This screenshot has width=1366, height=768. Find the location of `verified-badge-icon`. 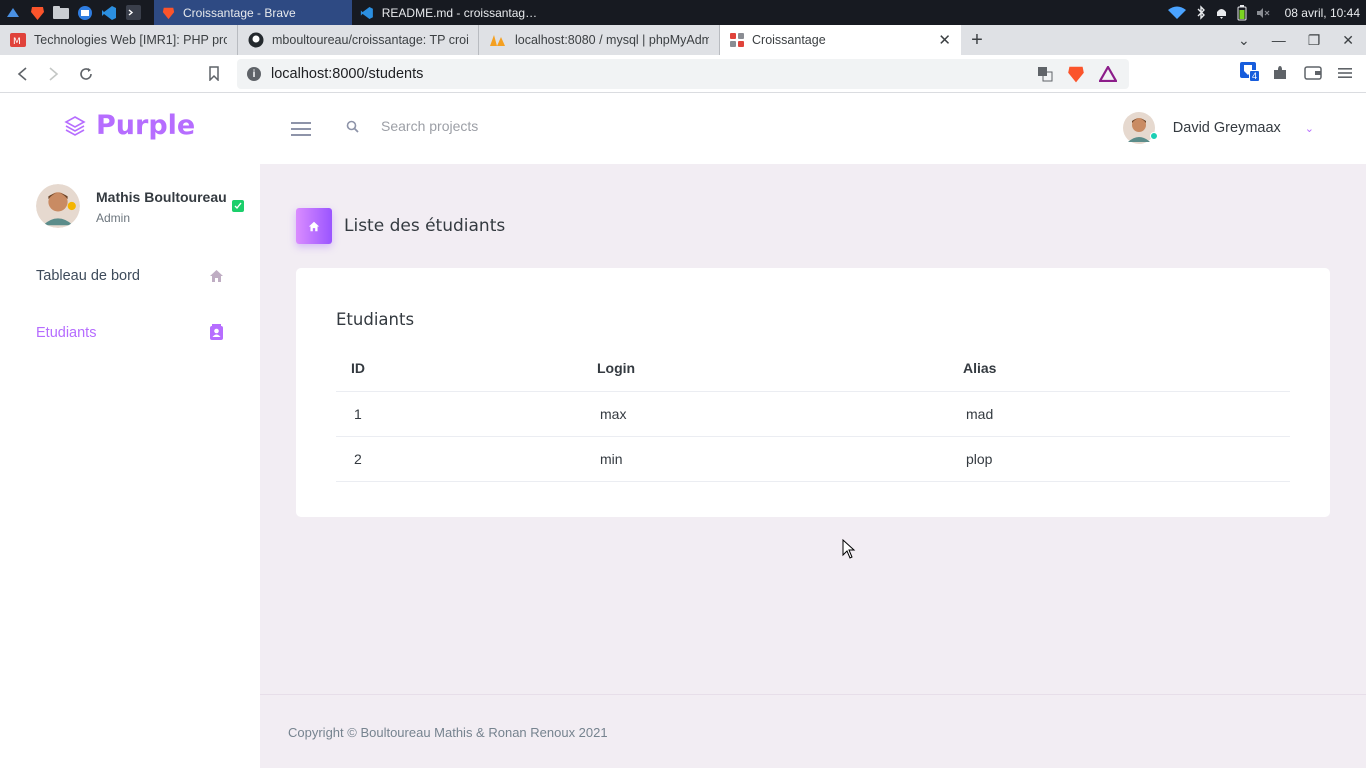

verified-badge-icon is located at coordinates (238, 206).